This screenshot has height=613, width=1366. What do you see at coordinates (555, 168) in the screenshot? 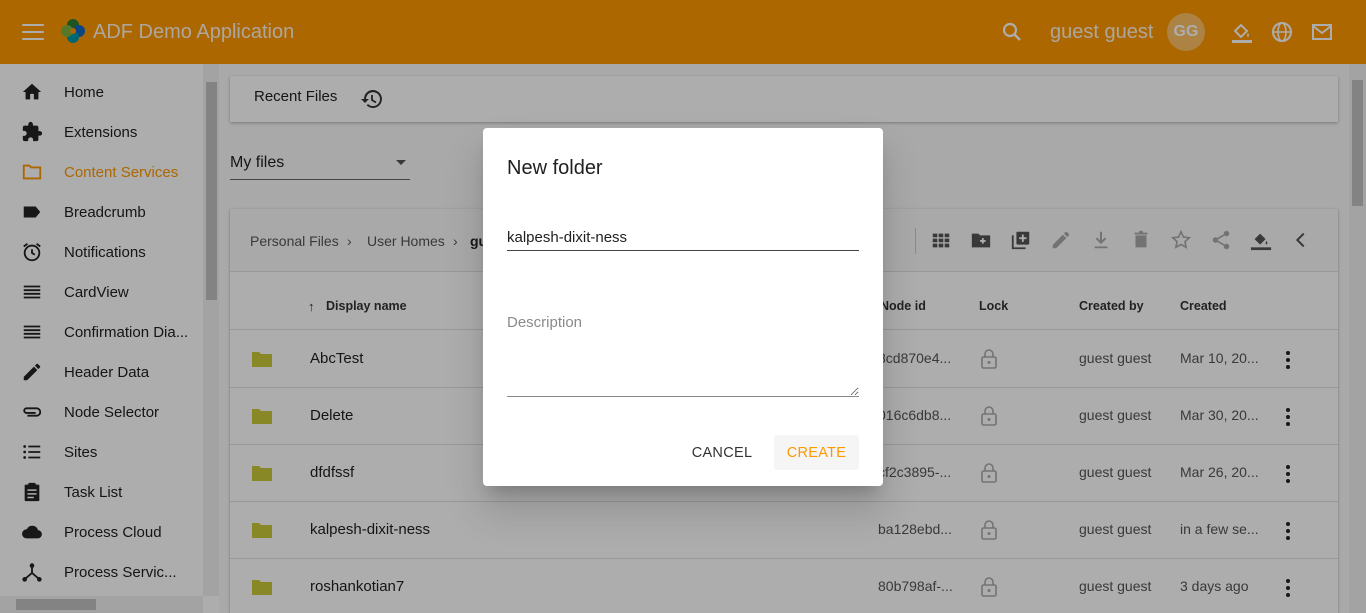
I see `dialog-title: New folder` at bounding box center [555, 168].